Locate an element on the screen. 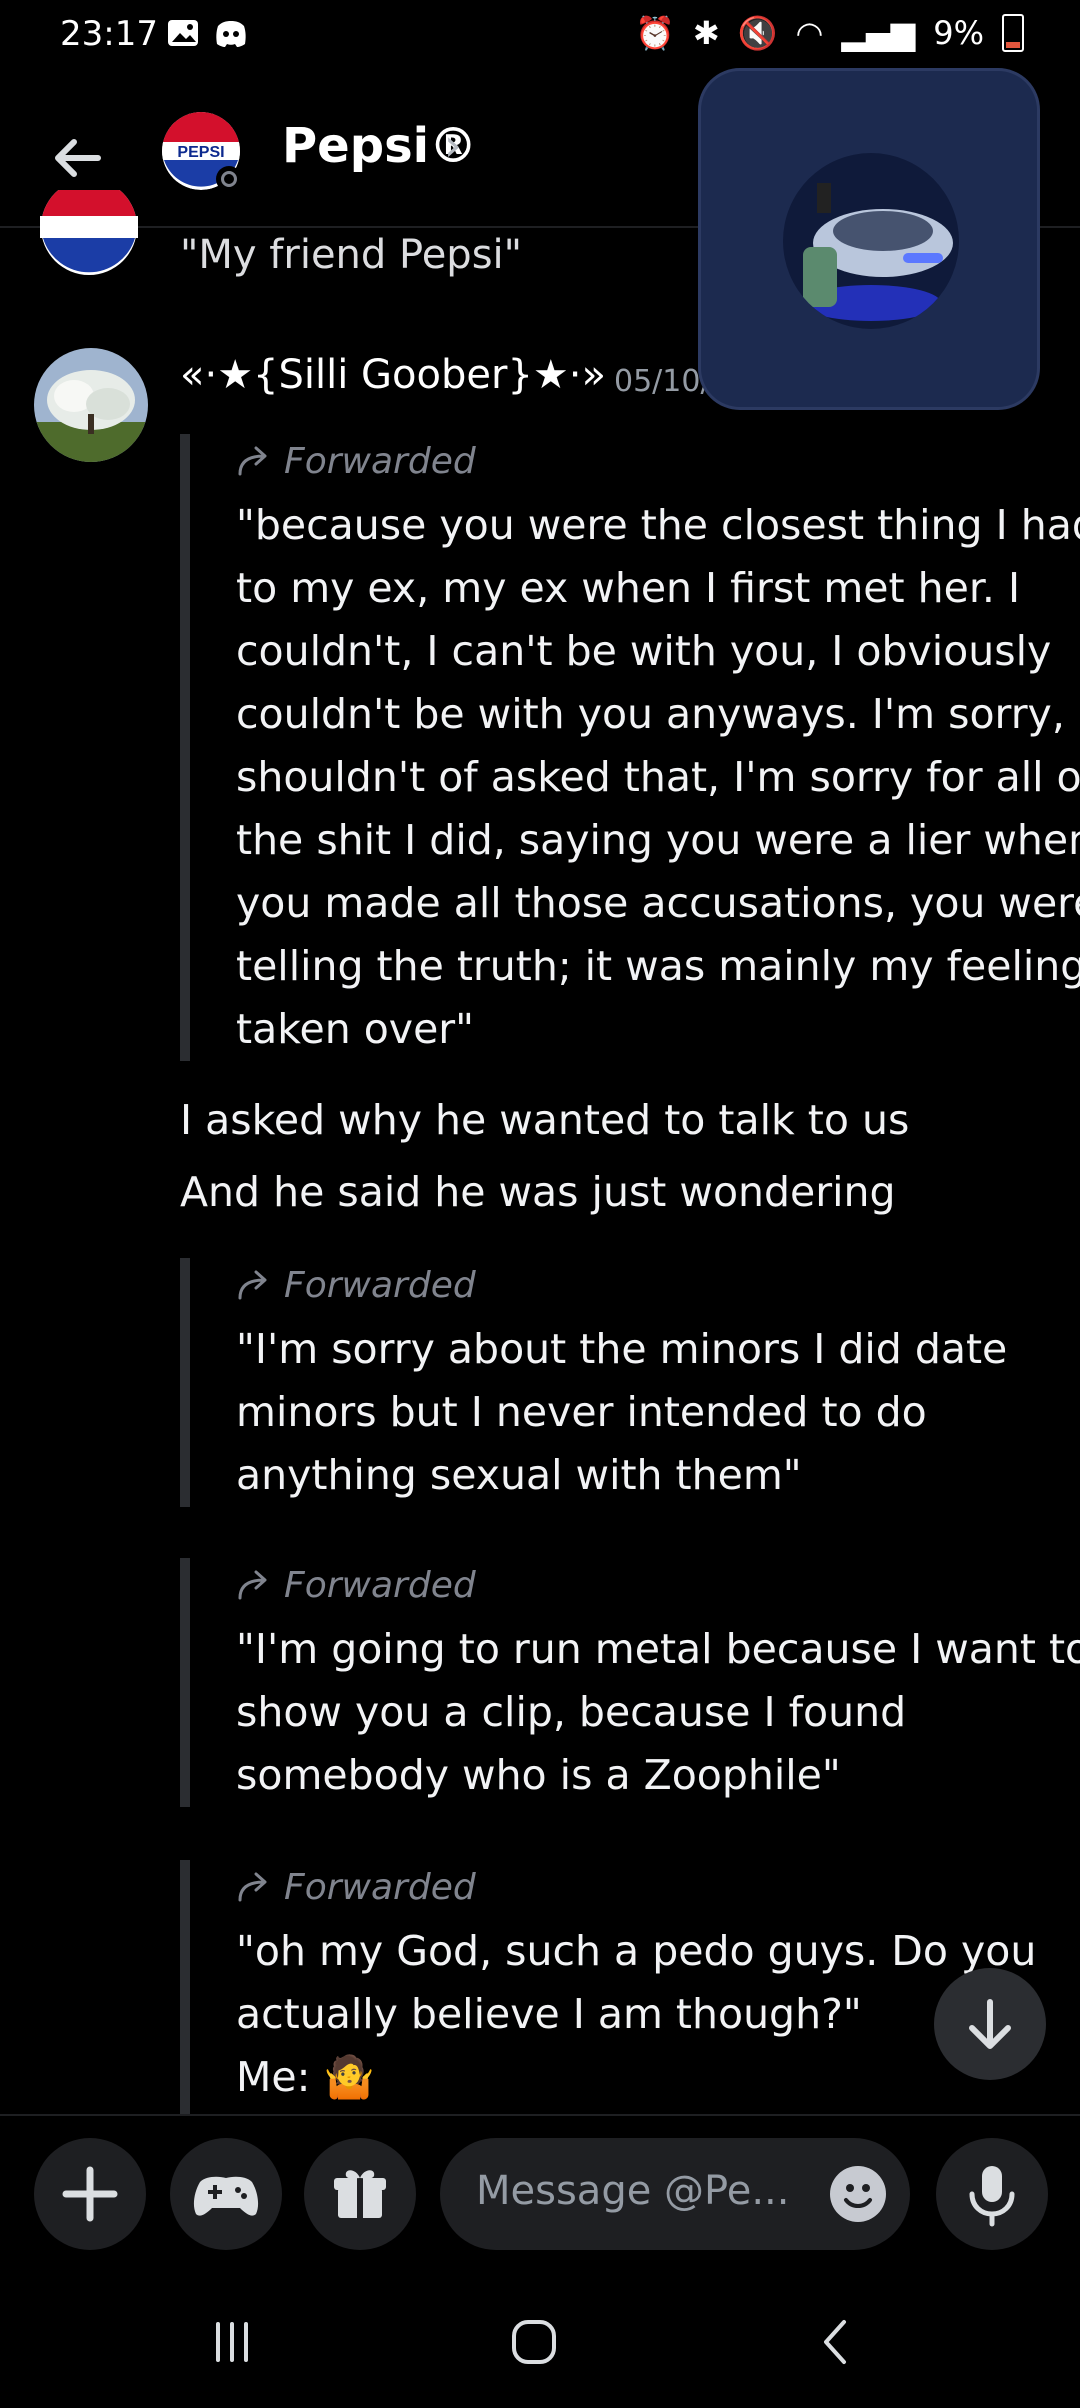 The width and height of the screenshot is (1080, 2408). attach-button is located at coordinates (90, 2194).